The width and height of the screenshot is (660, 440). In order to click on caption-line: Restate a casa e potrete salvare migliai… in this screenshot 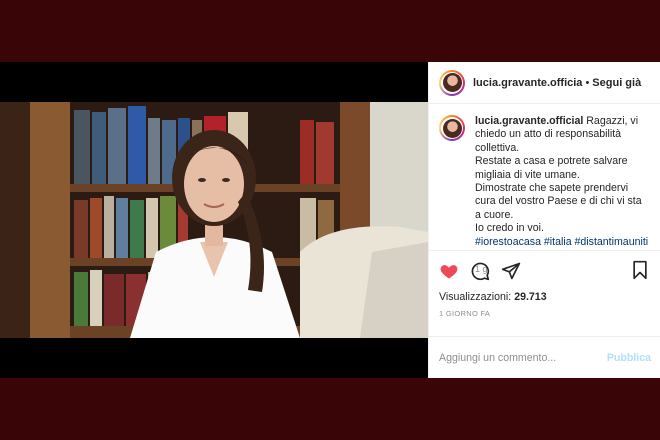, I will do `click(551, 168)`.